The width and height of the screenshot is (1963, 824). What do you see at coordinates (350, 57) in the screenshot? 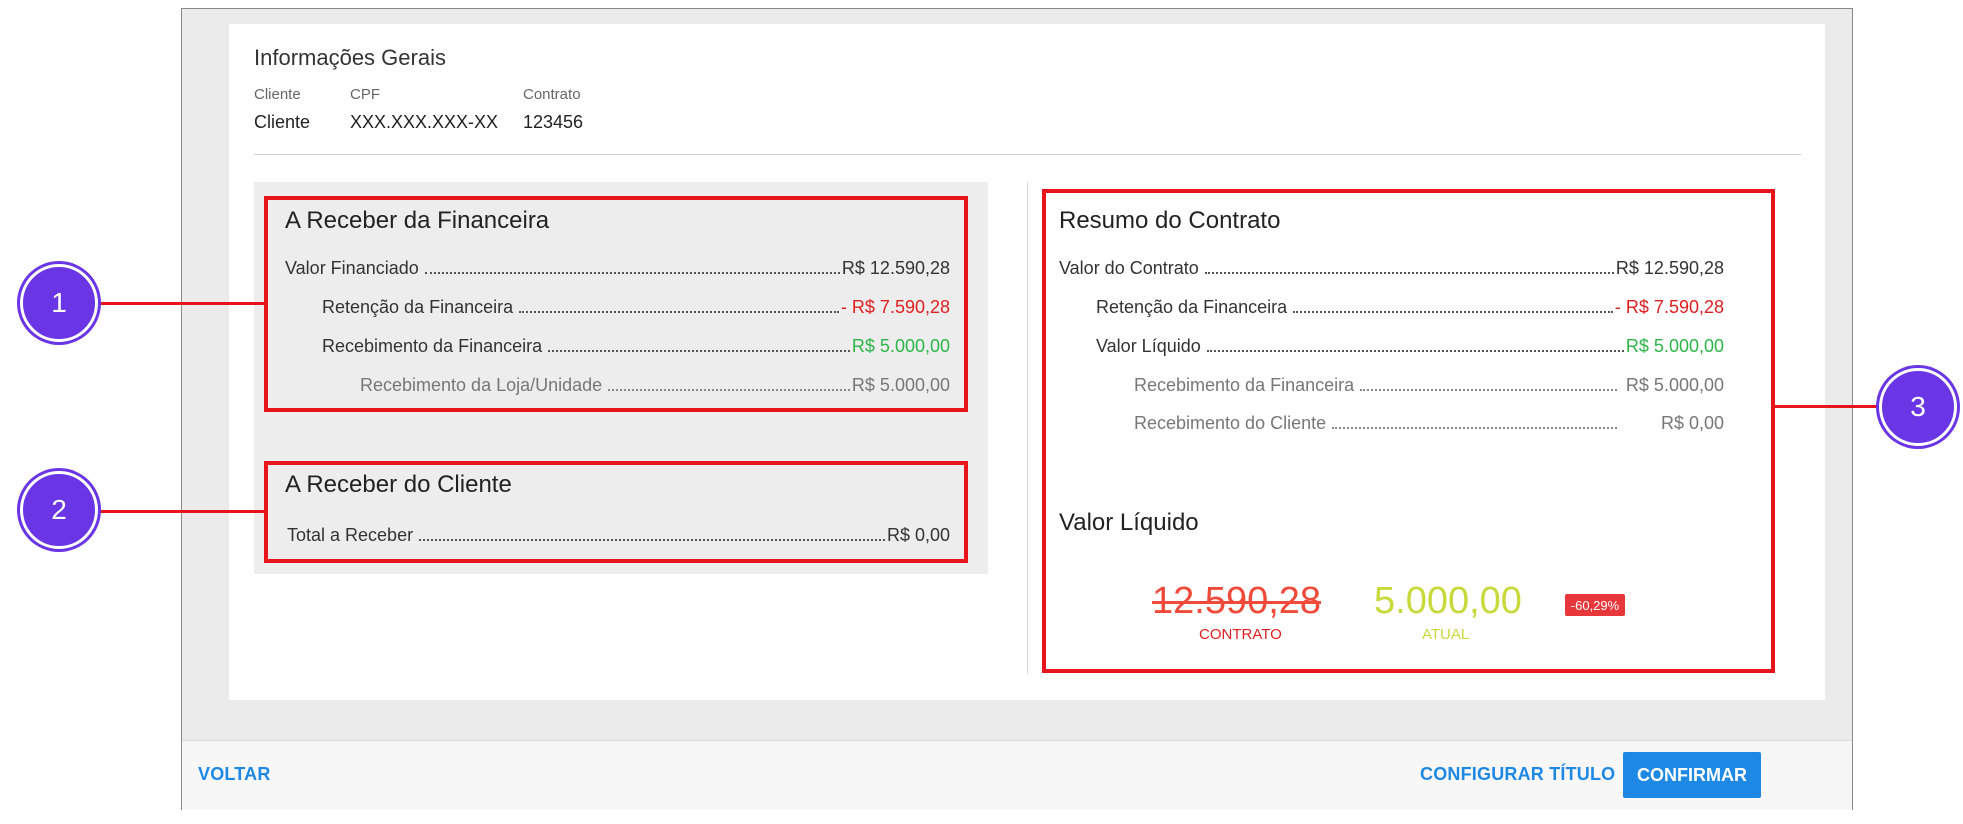
I see `general-info-title: Informações Gerais` at bounding box center [350, 57].